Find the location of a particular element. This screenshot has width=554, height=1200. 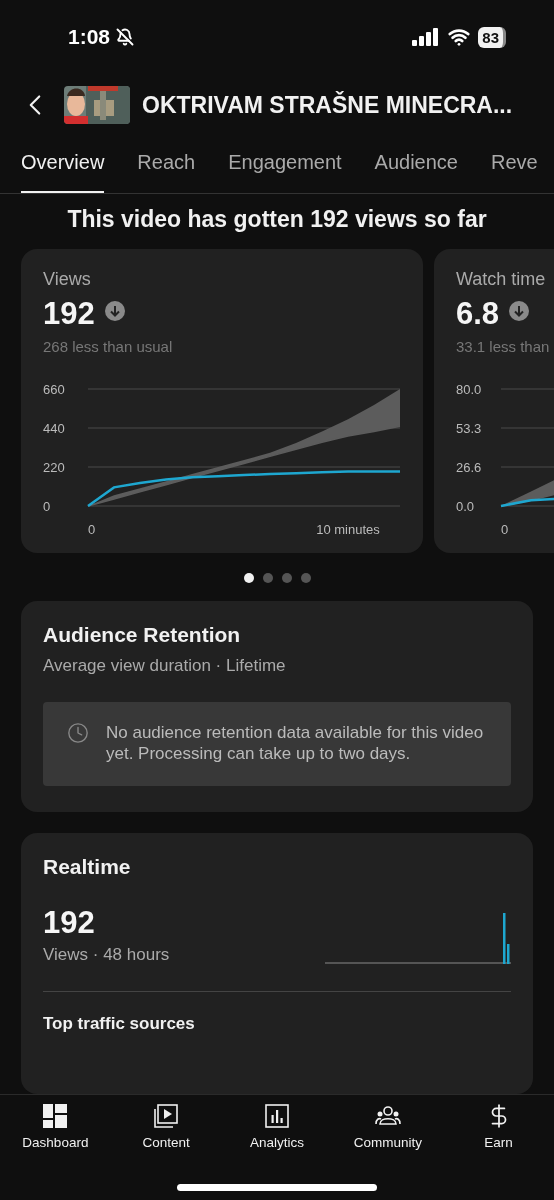

tab: Audience is located at coordinates (416, 163).